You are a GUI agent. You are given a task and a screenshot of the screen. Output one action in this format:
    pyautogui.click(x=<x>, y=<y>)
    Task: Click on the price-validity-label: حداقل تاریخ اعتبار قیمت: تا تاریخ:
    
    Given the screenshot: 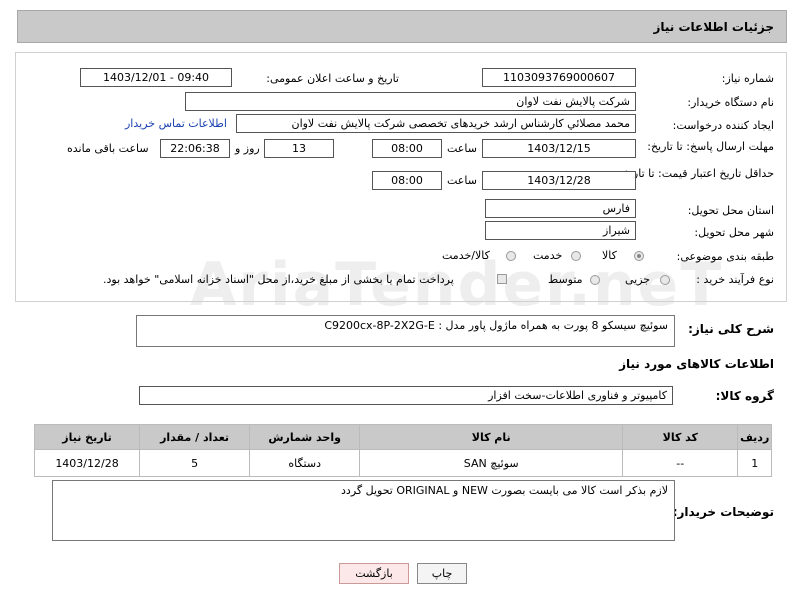 What is the action you would take?
    pyautogui.click(x=696, y=173)
    